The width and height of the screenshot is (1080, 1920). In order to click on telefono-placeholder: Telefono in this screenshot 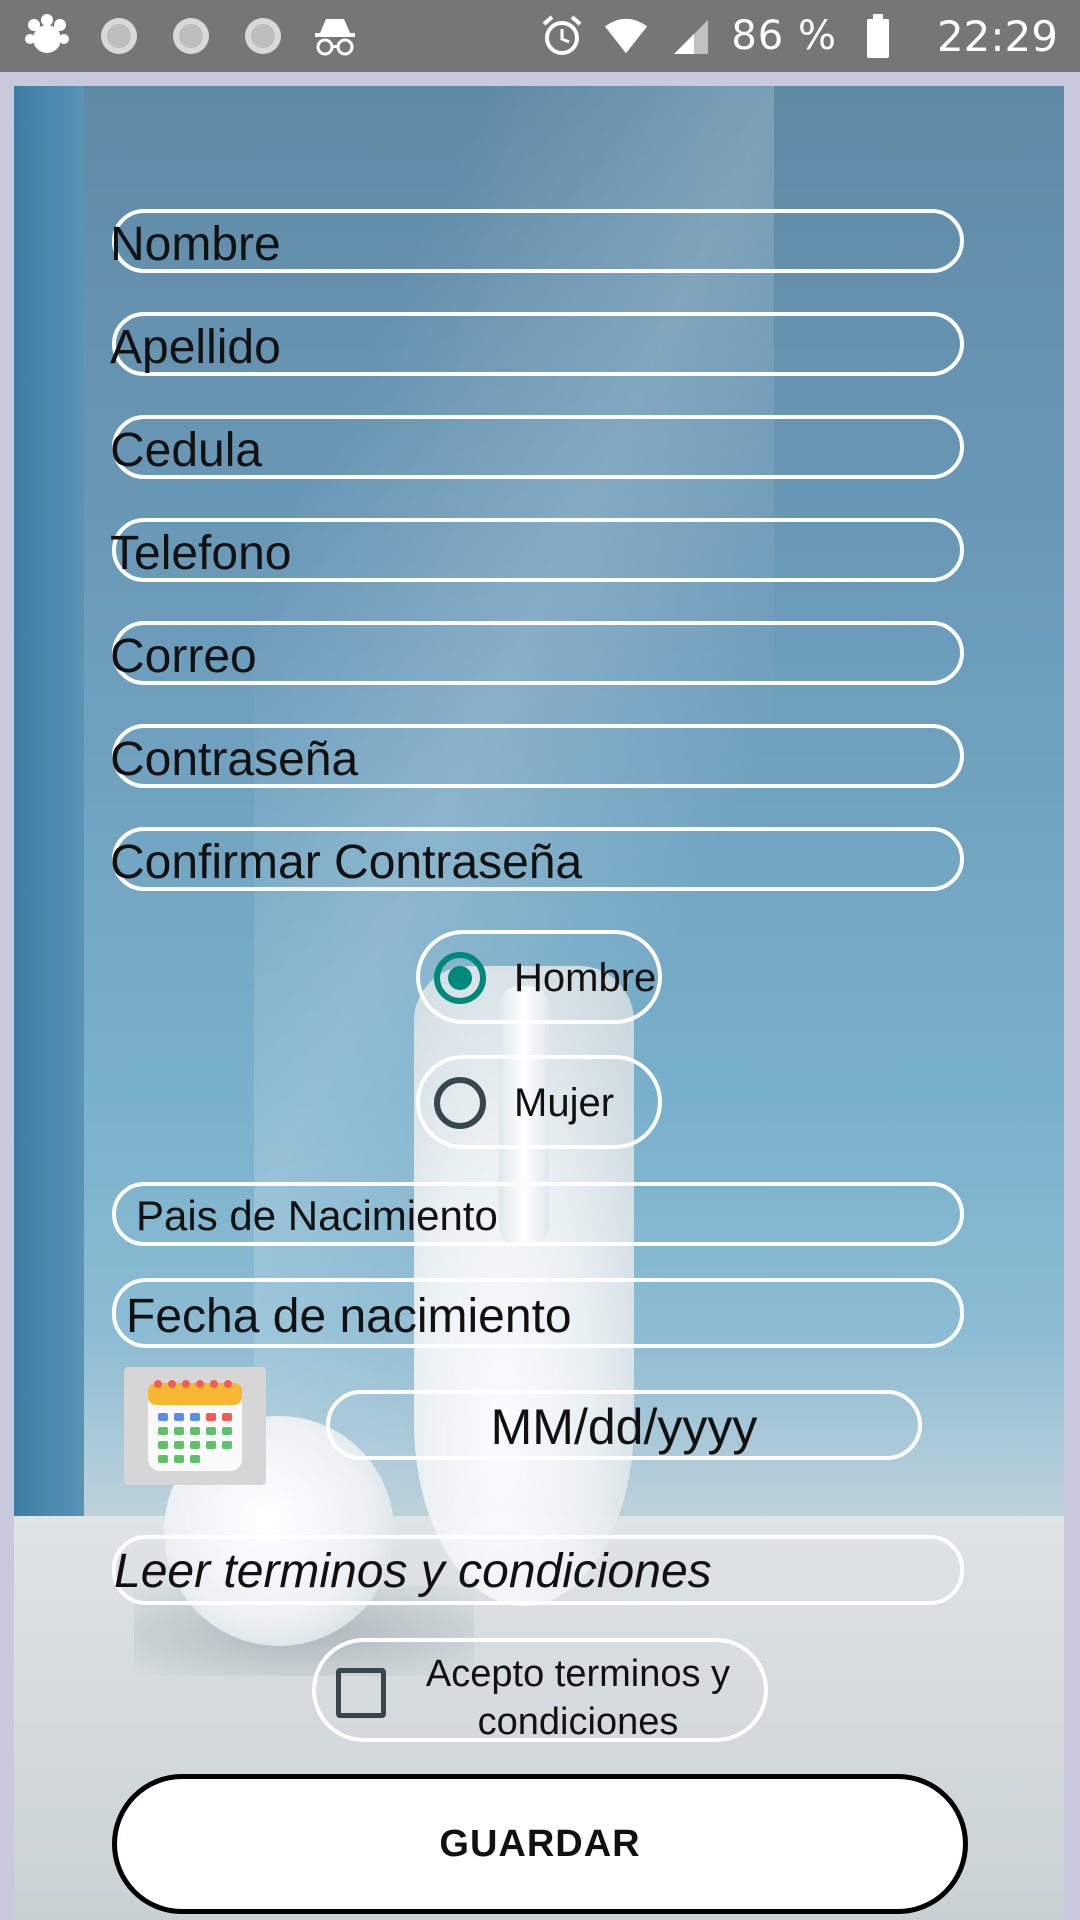, I will do `click(201, 553)`.